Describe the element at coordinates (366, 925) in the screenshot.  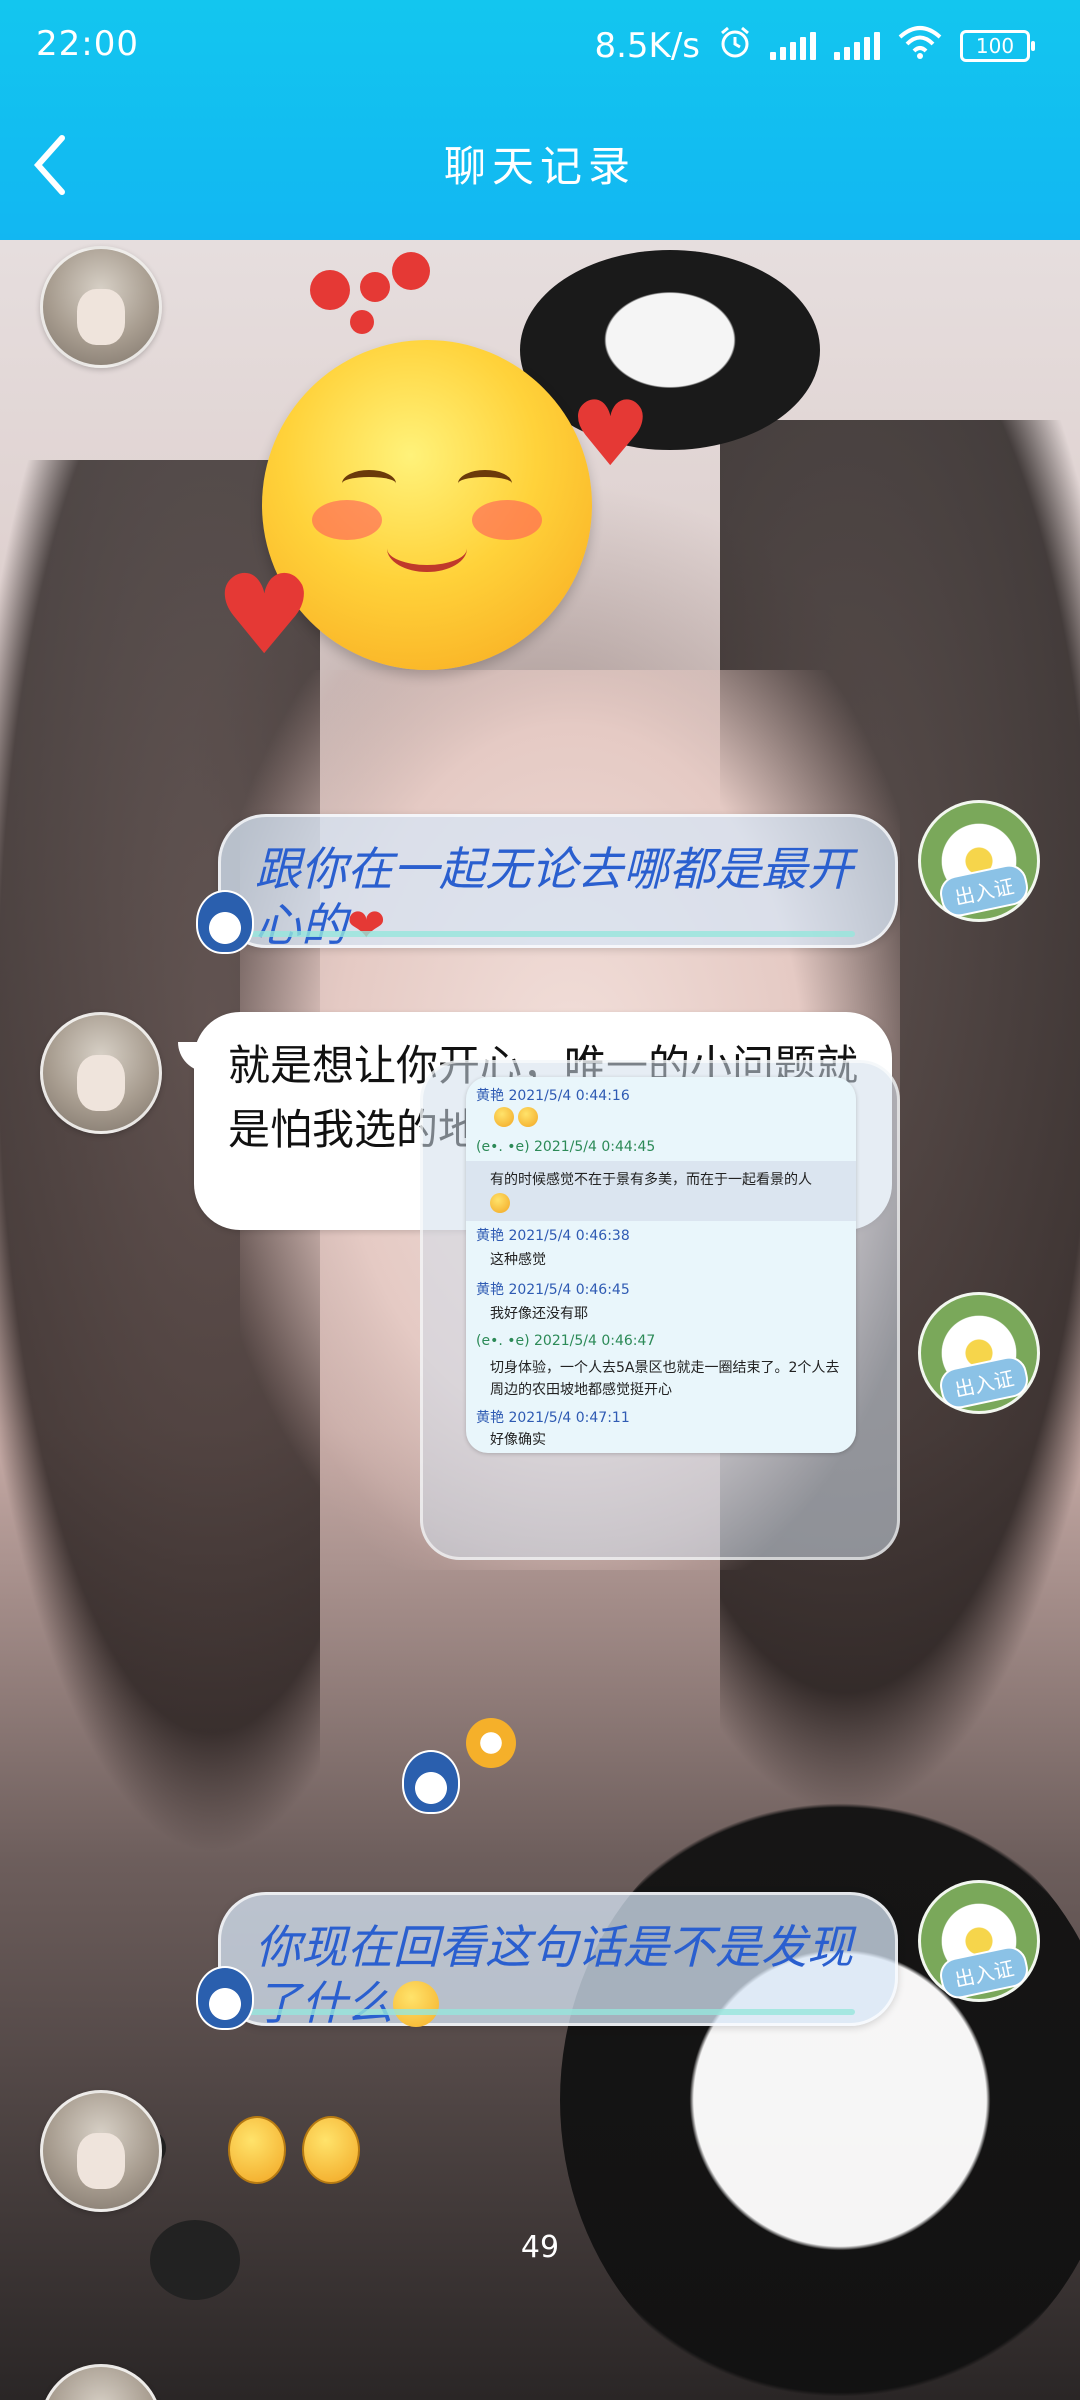
I see `heart-icon: ❤` at that location.